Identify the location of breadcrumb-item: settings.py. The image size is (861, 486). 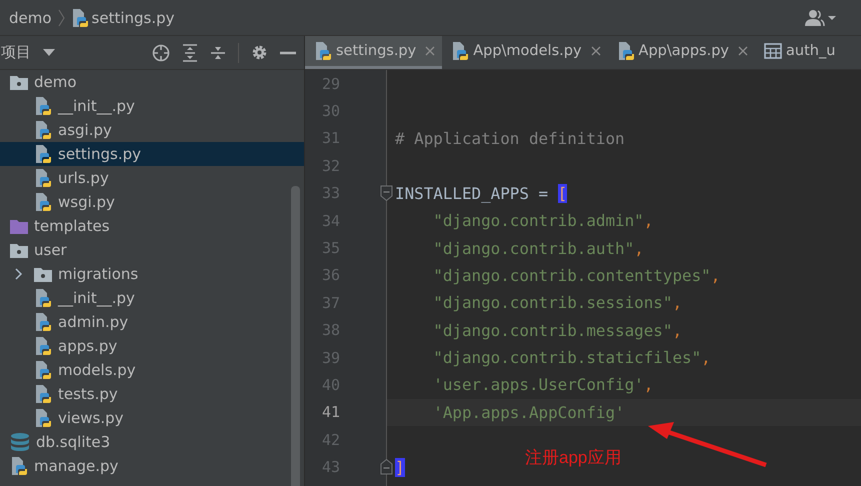
(122, 18).